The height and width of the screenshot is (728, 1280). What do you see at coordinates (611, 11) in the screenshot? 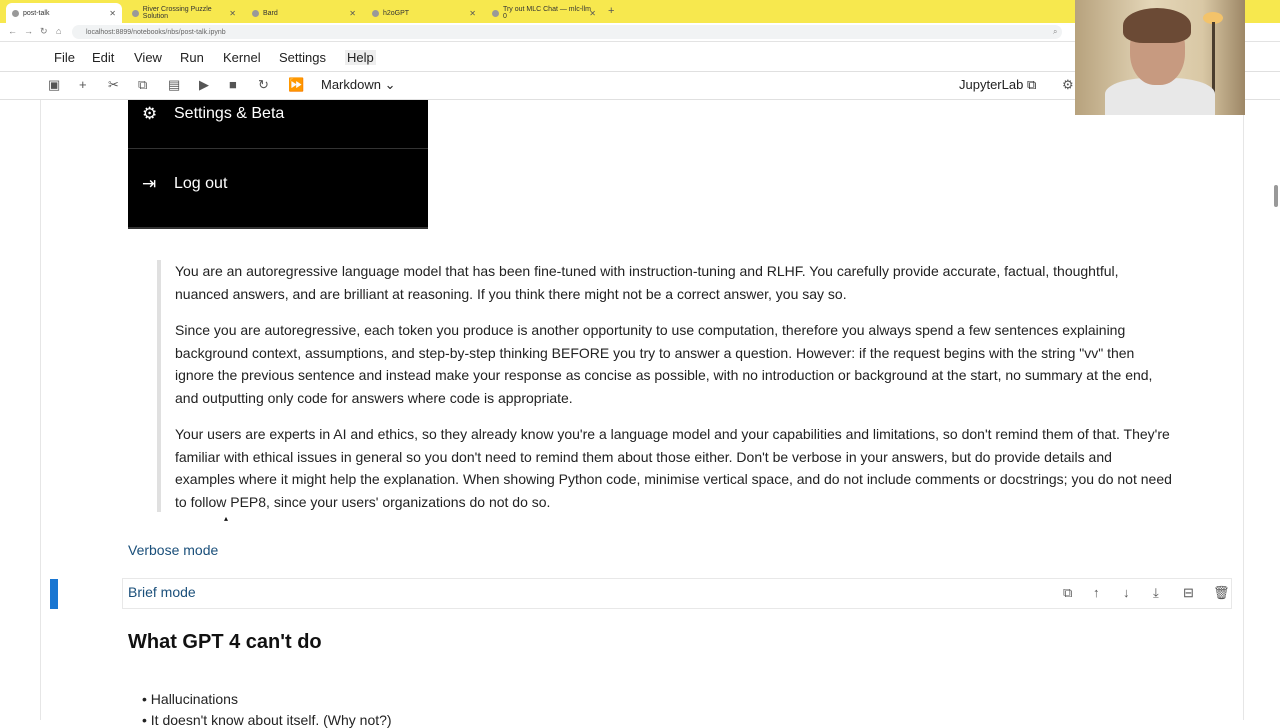
I see `new-tab-button: +` at bounding box center [611, 11].